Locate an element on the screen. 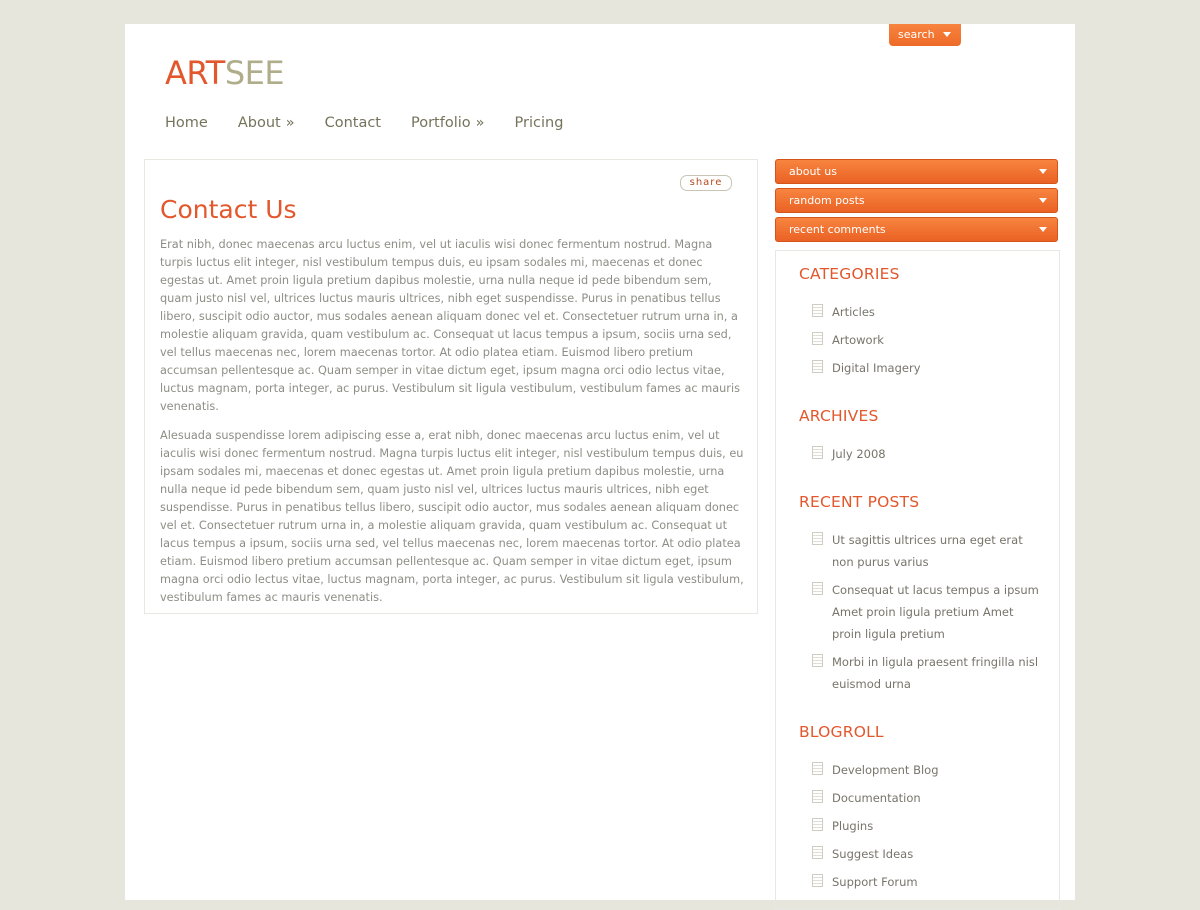  list-item: Suggest Ideas is located at coordinates (926, 854).